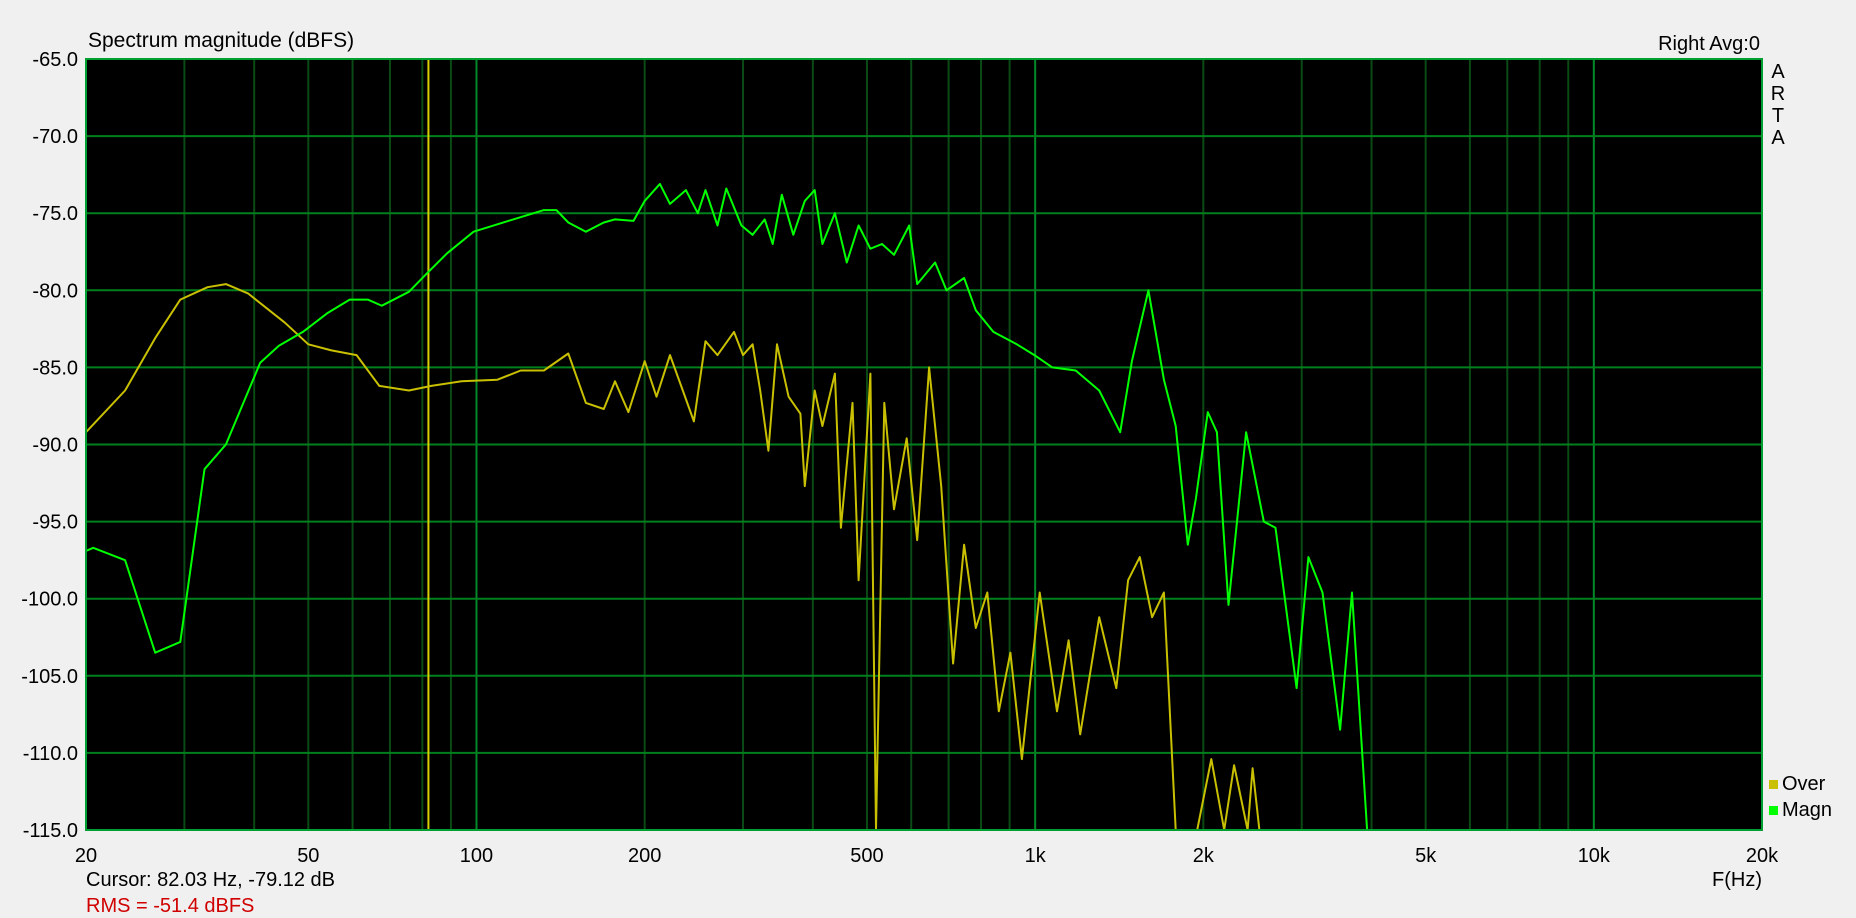  I want to click on arta-watermark: ARTA, so click(1778, 105).